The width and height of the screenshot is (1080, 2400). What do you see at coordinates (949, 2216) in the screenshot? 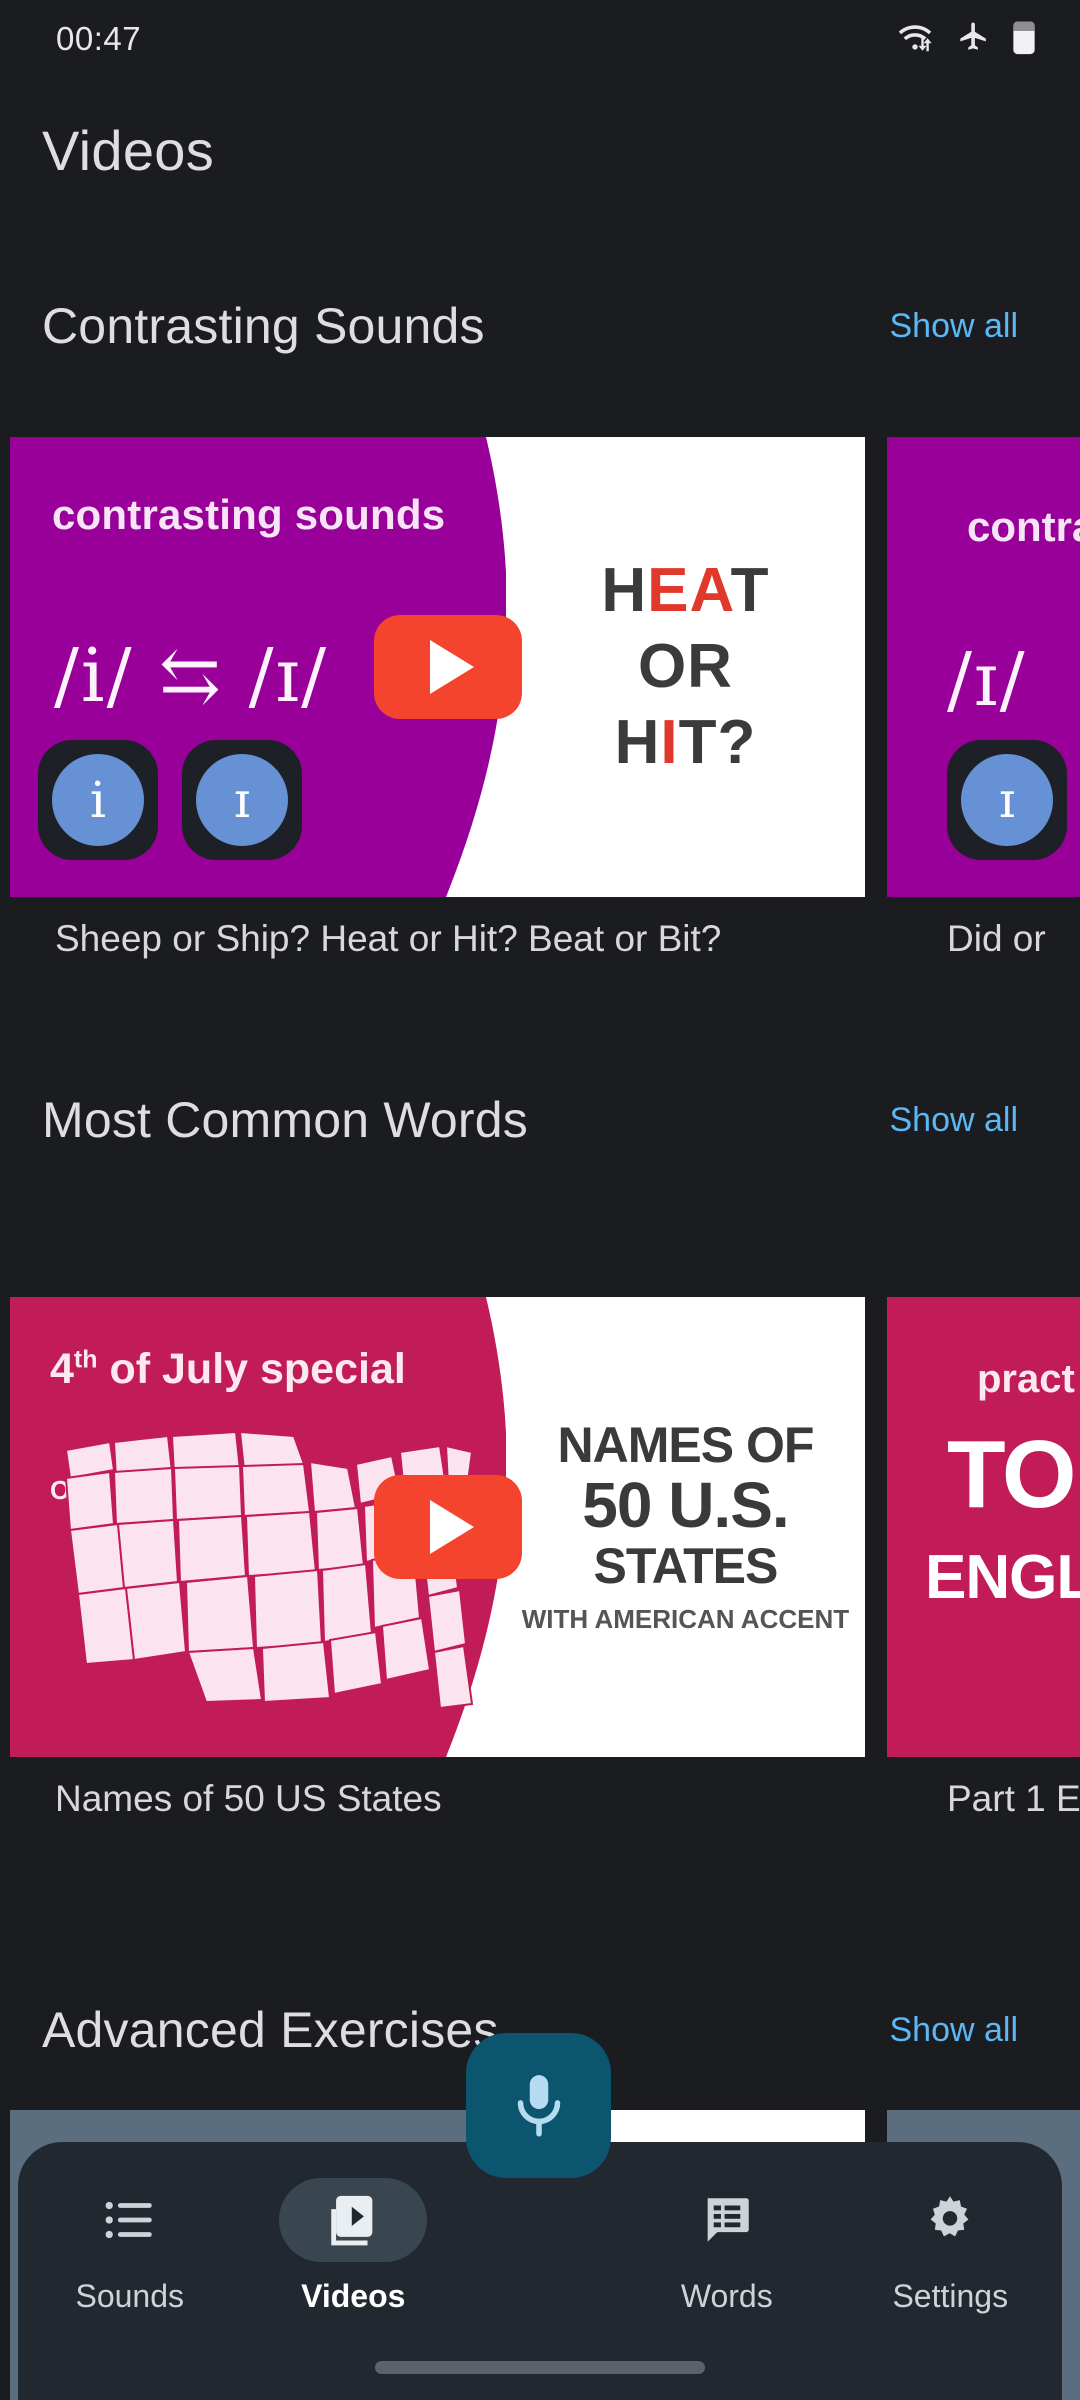
I see `gear-icon` at bounding box center [949, 2216].